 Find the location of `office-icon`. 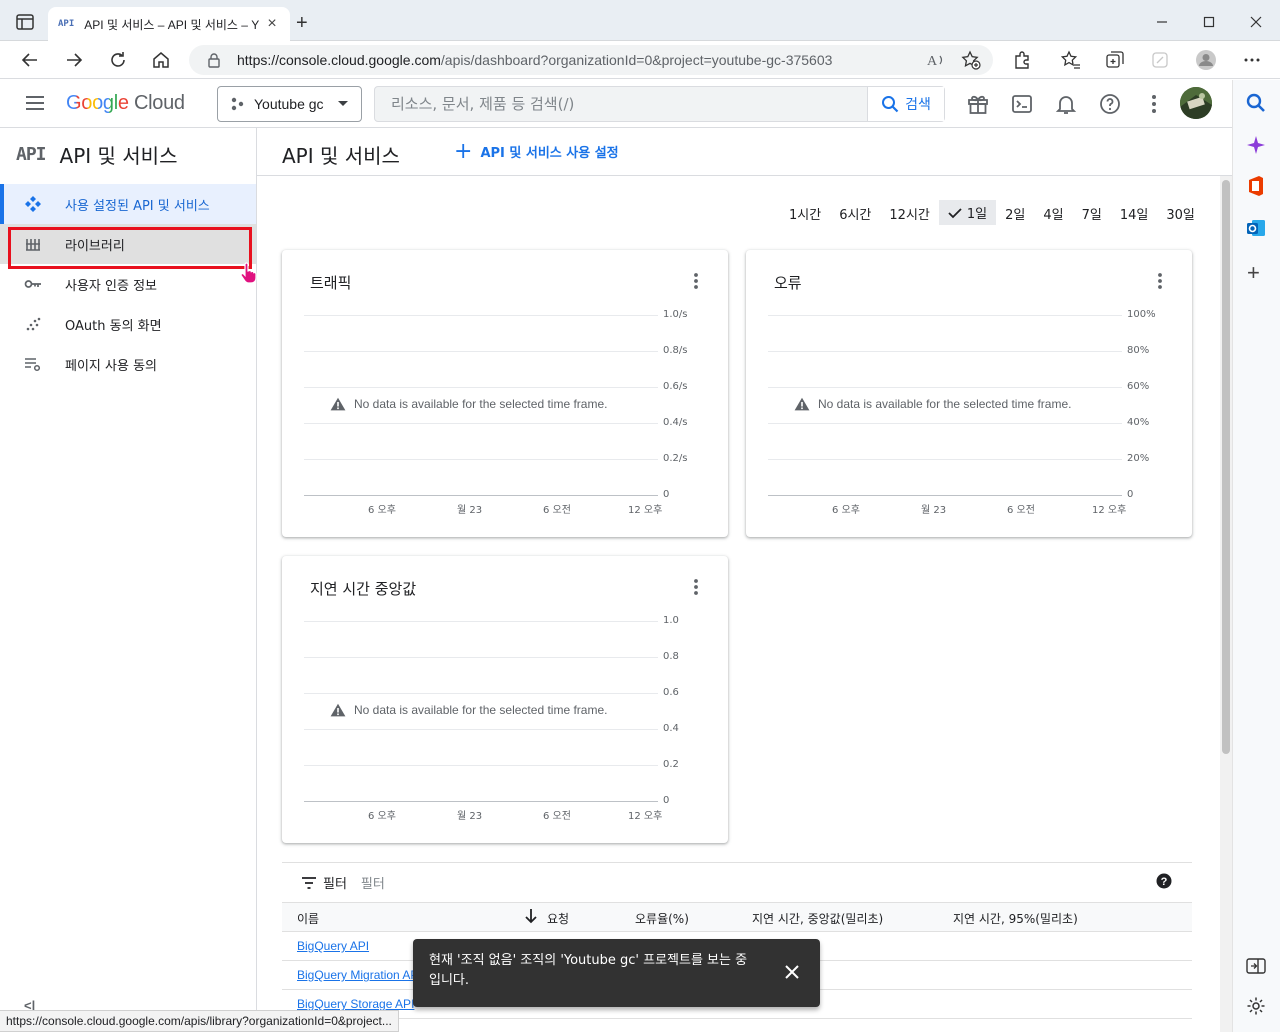

office-icon is located at coordinates (1256, 186).